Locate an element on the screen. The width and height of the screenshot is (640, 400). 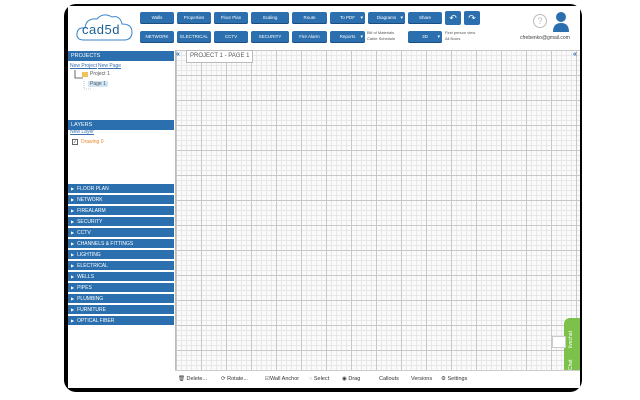
category-channels-fittings: ▶ CHANNELS & FITTINGS is located at coordinates (121, 244).